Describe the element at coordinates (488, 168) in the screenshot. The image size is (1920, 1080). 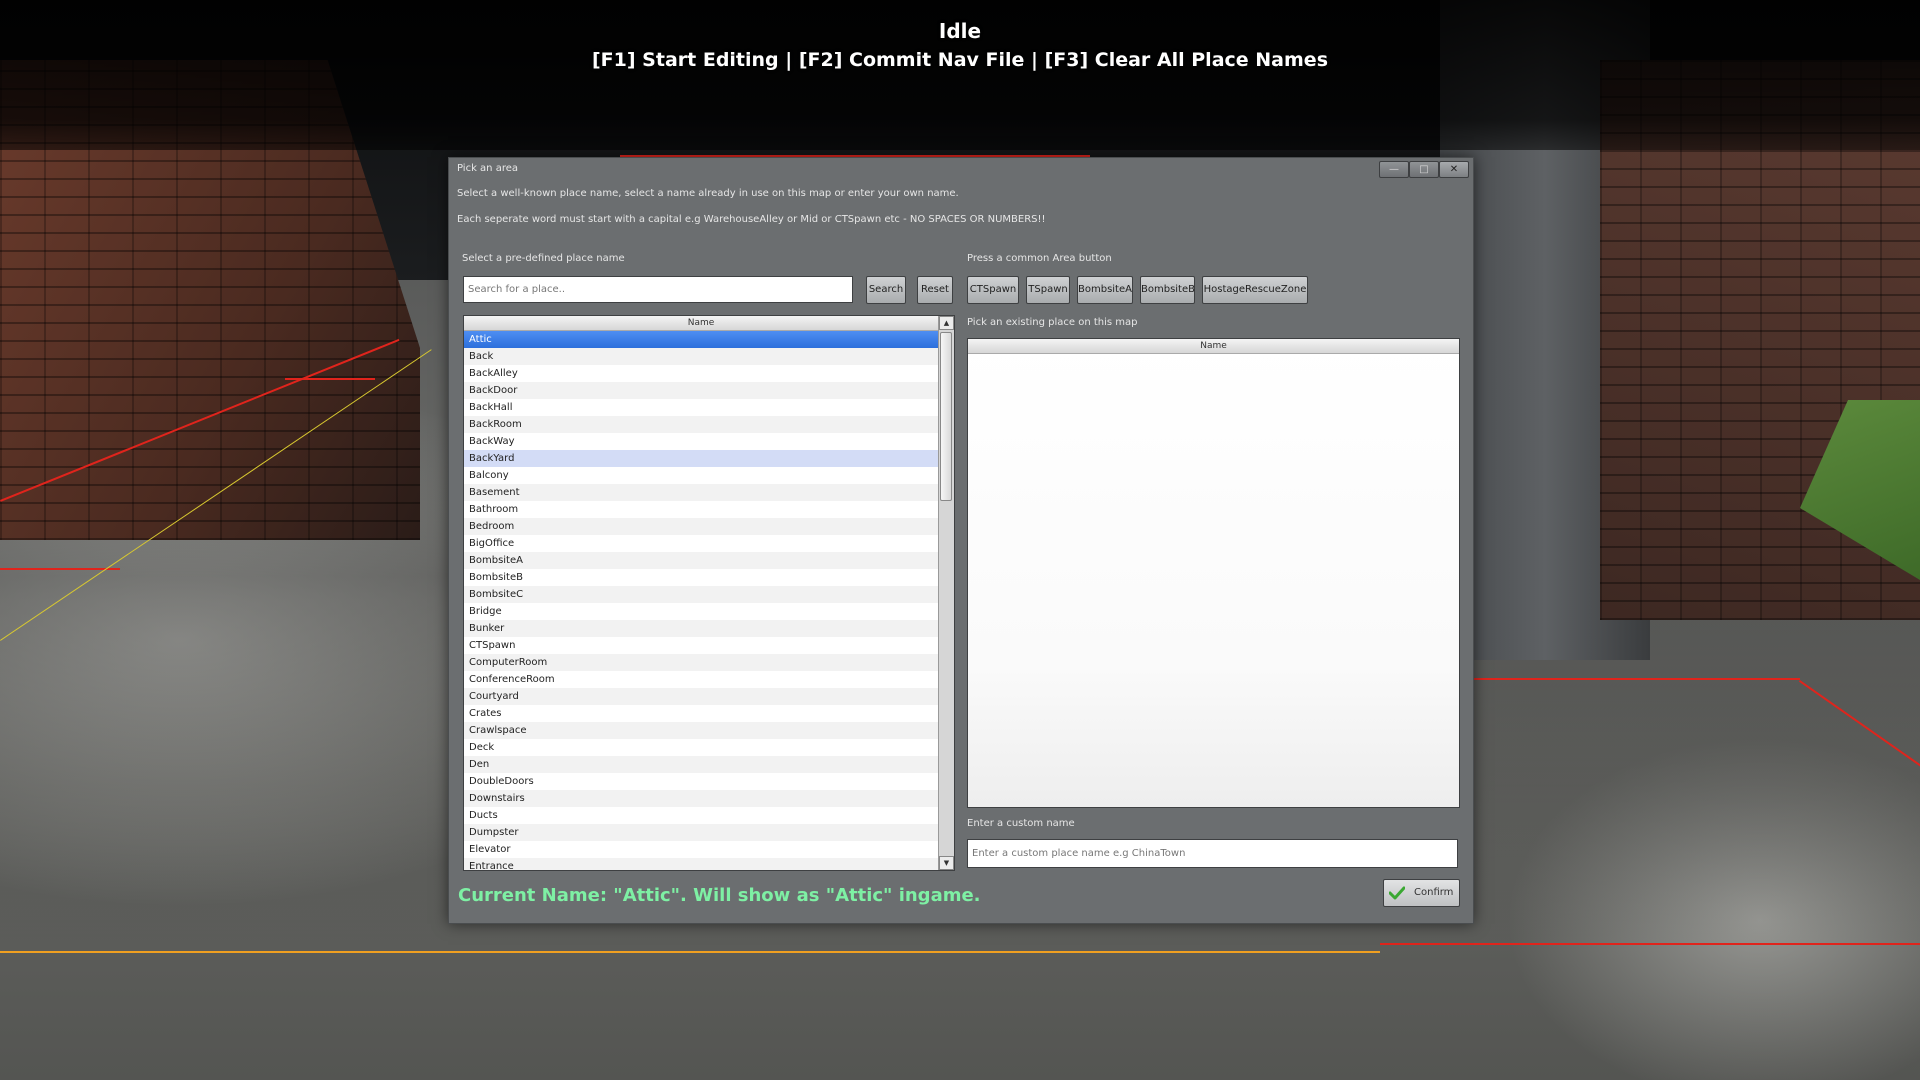
I see `window-title: Pick an area` at that location.